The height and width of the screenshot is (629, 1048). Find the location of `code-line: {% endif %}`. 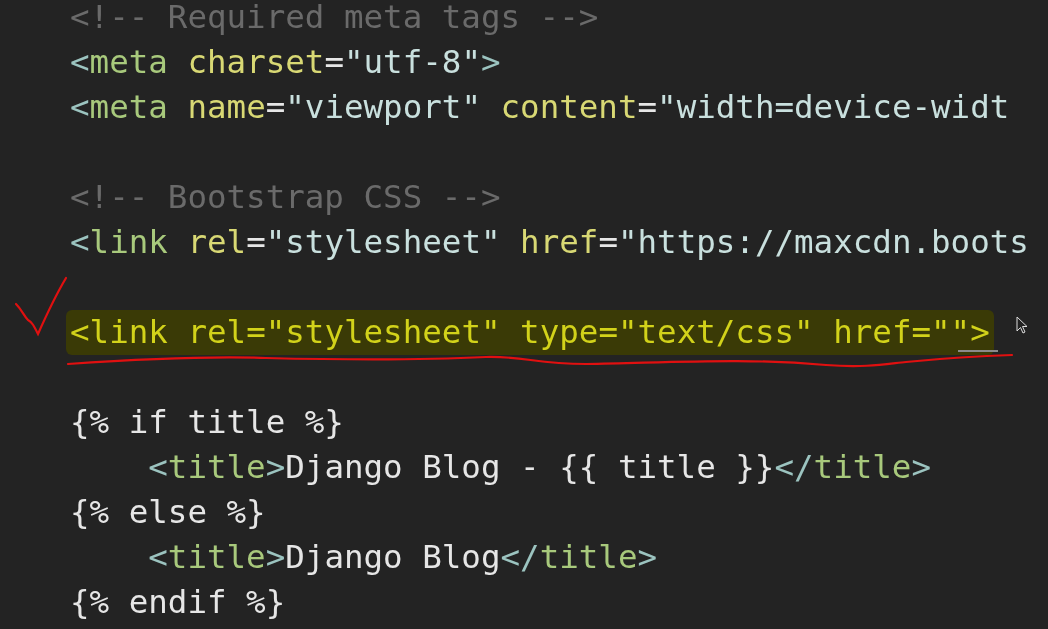

code-line: {% endif %} is located at coordinates (178, 602).